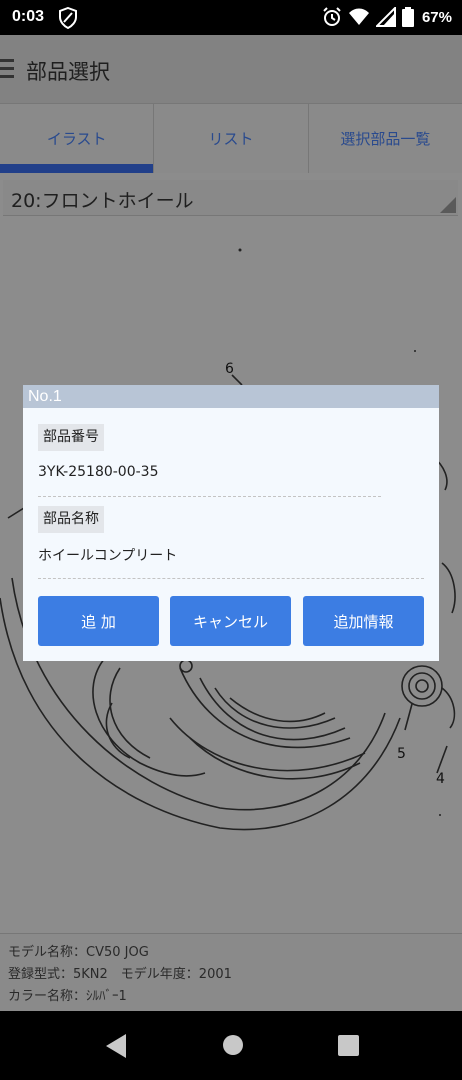  I want to click on tab-selected-parts-label: 選択部品一覧, so click(385, 139).